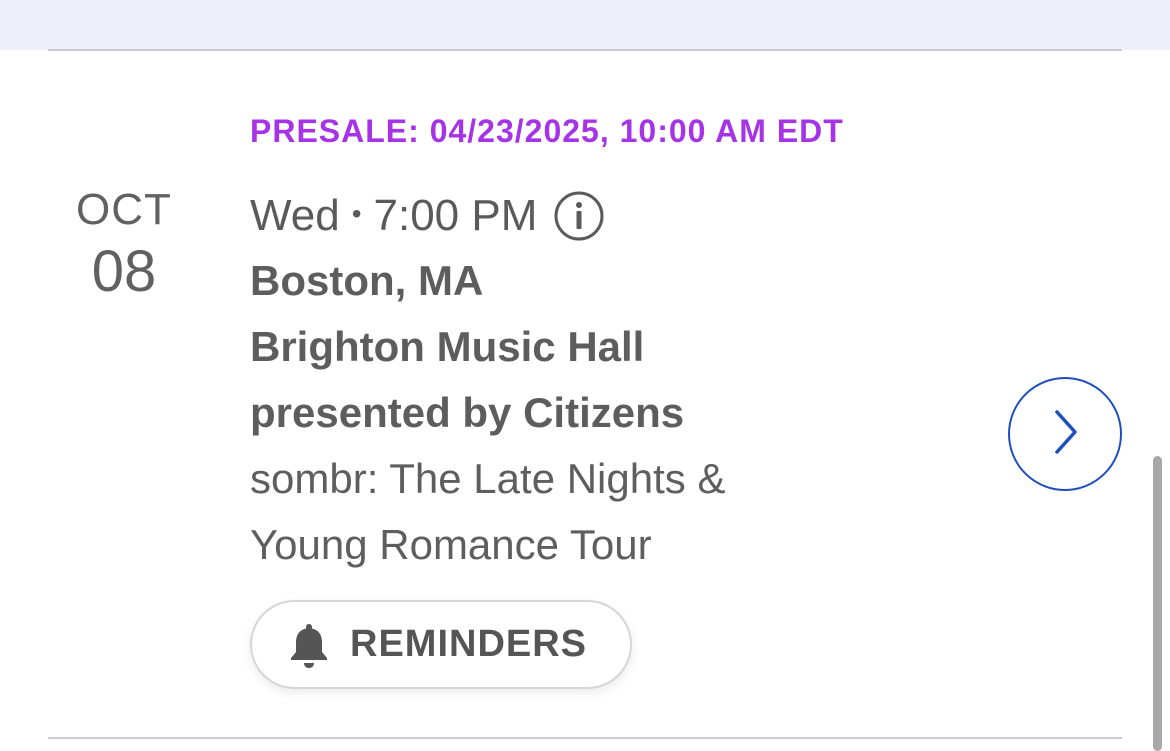 Image resolution: width=1170 pixels, height=751 pixels. What do you see at coordinates (295, 215) in the screenshot?
I see `event-weekday: Wed` at bounding box center [295, 215].